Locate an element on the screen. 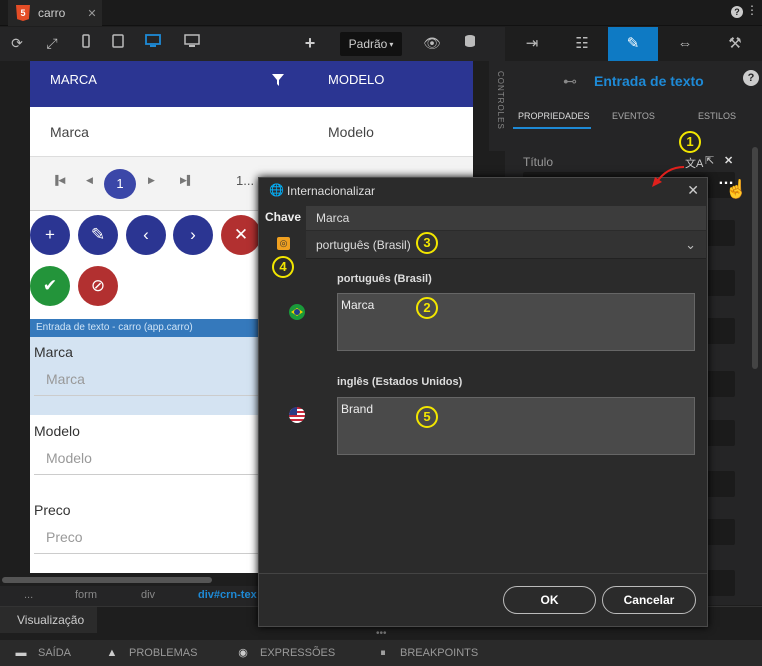 This screenshot has width=762, height=666. active-tab-indicator is located at coordinates (552, 128).